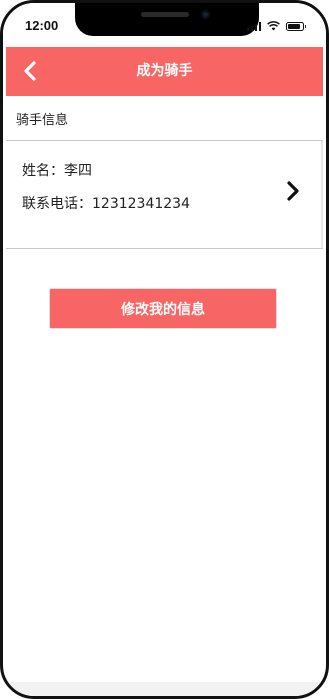 Image resolution: width=329 pixels, height=699 pixels. I want to click on home-indicator-bar, so click(164, 689).